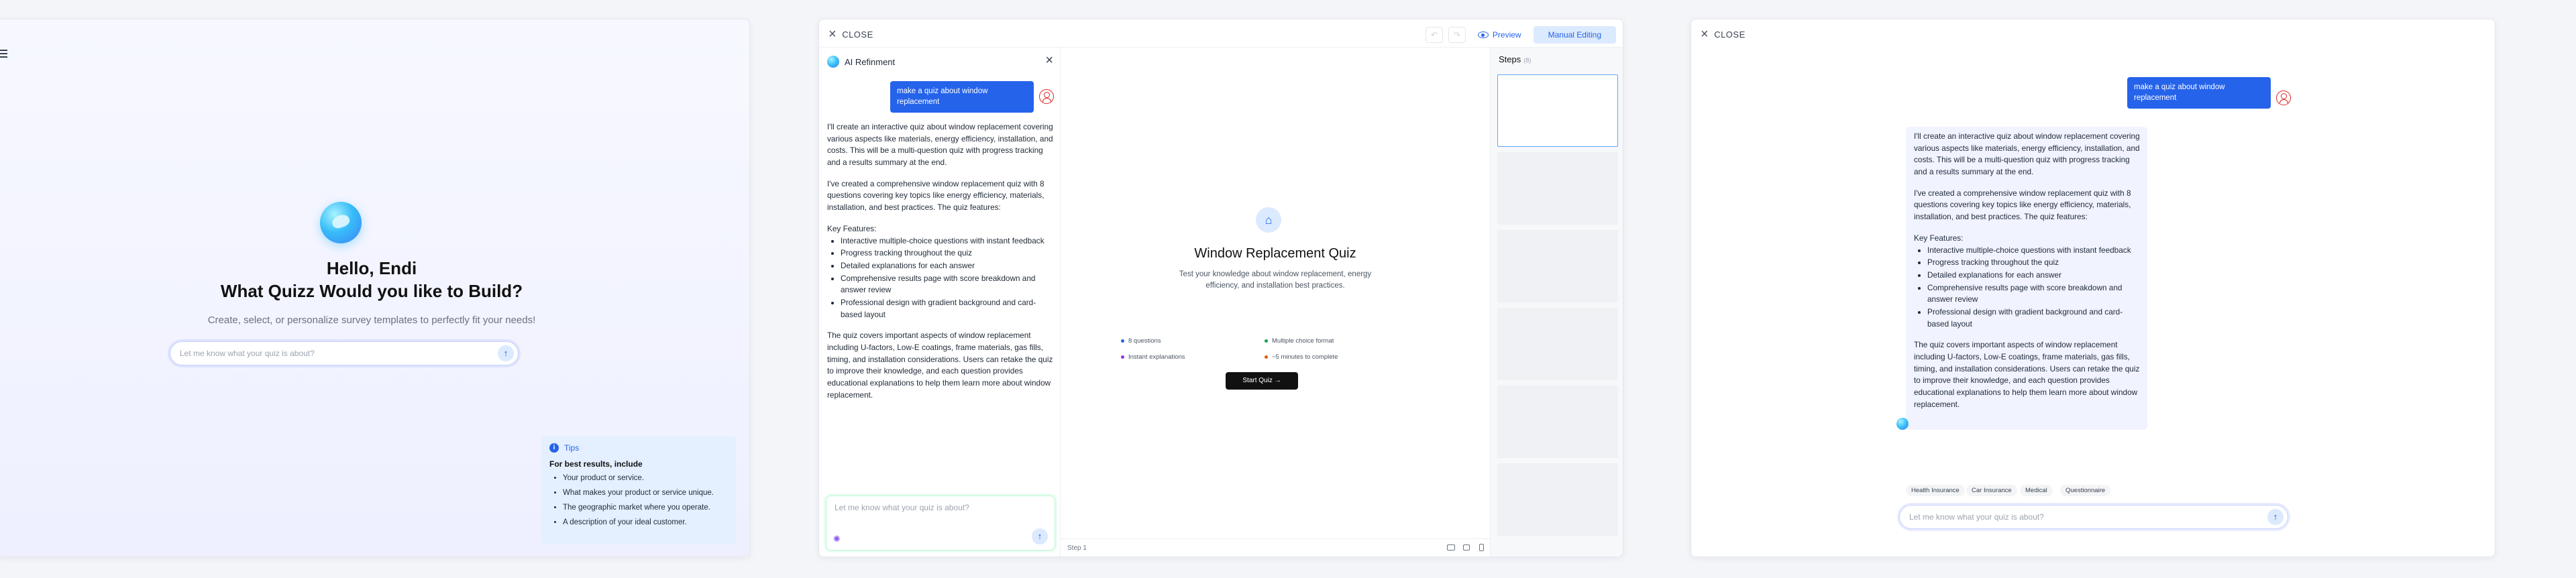 The width and height of the screenshot is (2576, 578). I want to click on suggestion-chip: Medical, so click(2036, 491).